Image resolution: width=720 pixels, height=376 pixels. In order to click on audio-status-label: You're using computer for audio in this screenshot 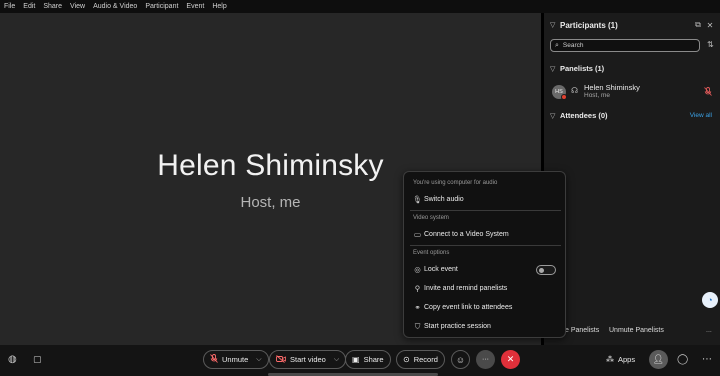, I will do `click(455, 183)`.